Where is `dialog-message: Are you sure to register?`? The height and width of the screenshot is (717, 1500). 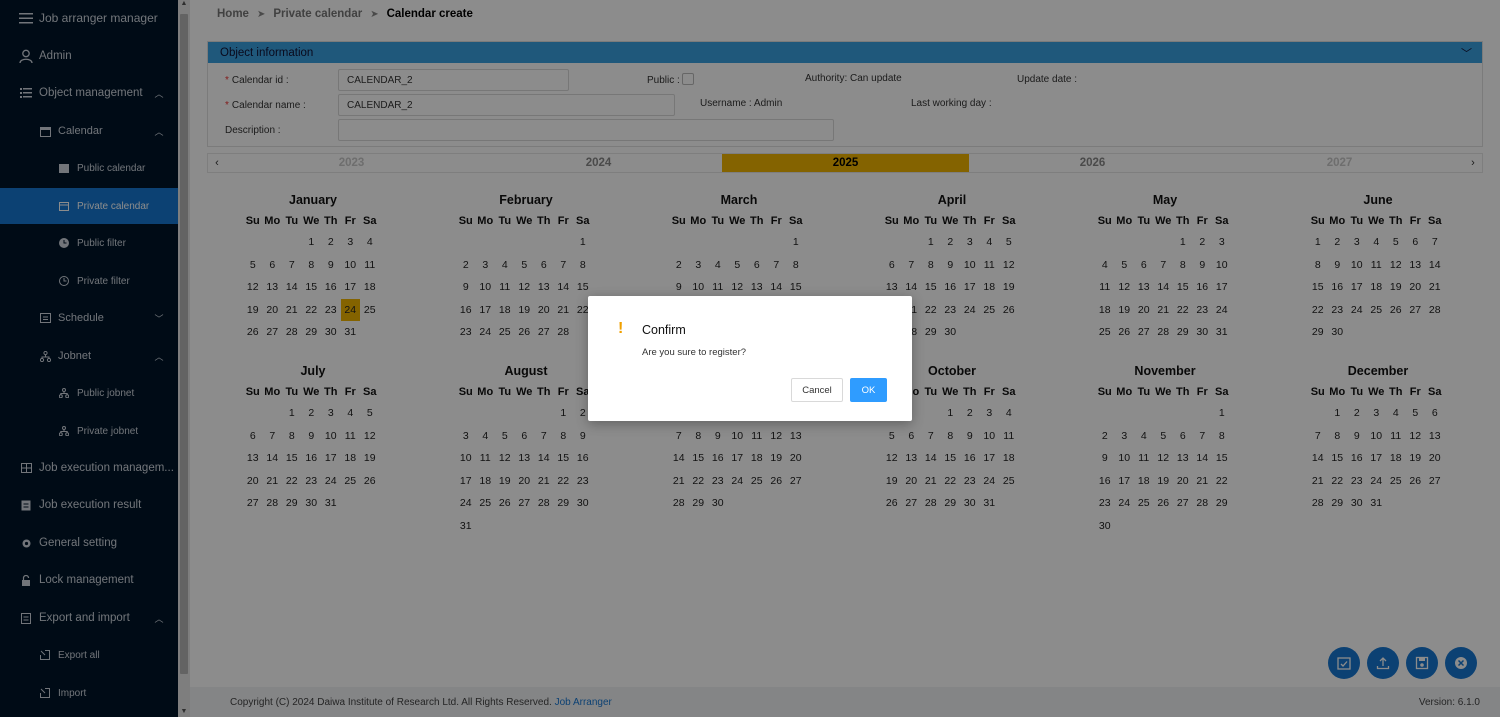 dialog-message: Are you sure to register? is located at coordinates (694, 352).